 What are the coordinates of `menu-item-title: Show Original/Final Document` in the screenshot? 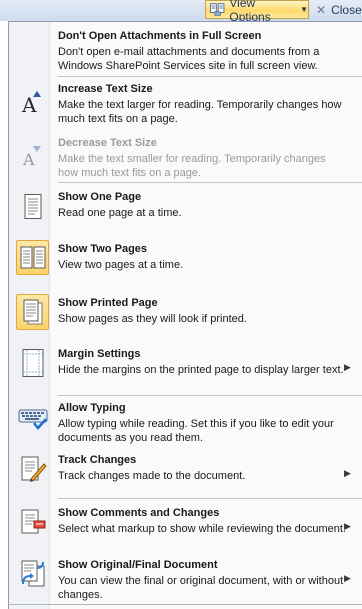 It's located at (138, 565).